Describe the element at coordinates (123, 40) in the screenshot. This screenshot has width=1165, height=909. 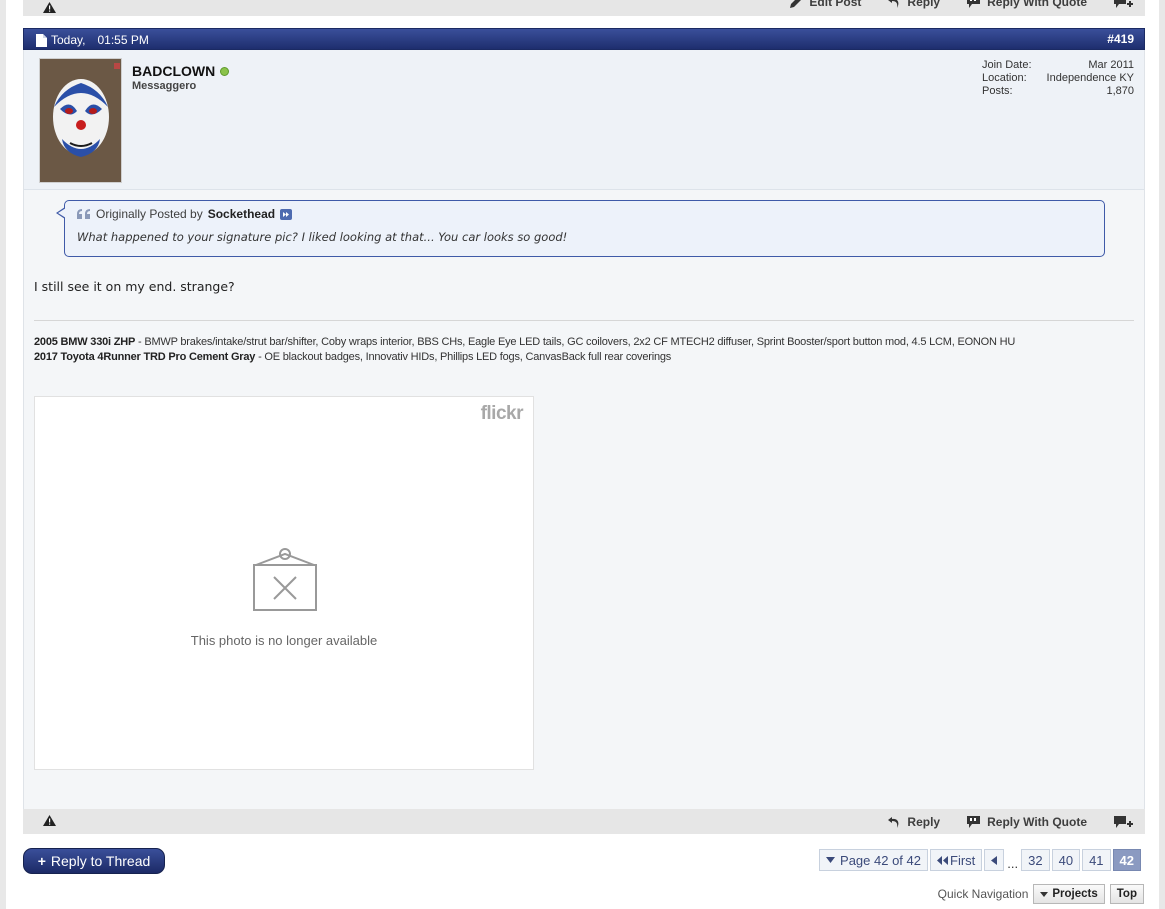
I see `post-date-time: 01:55 PM` at that location.